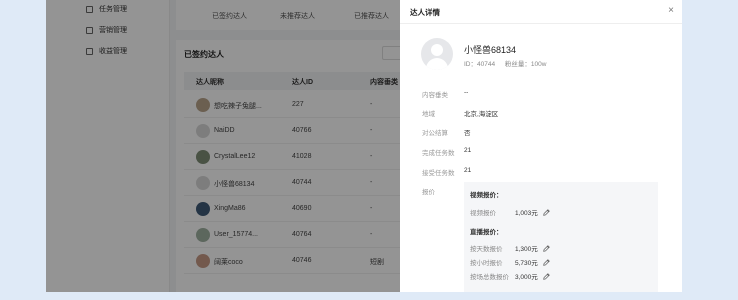 This screenshot has width=738, height=300. What do you see at coordinates (486, 232) in the screenshot?
I see `live-price-title: 直播报价：` at bounding box center [486, 232].